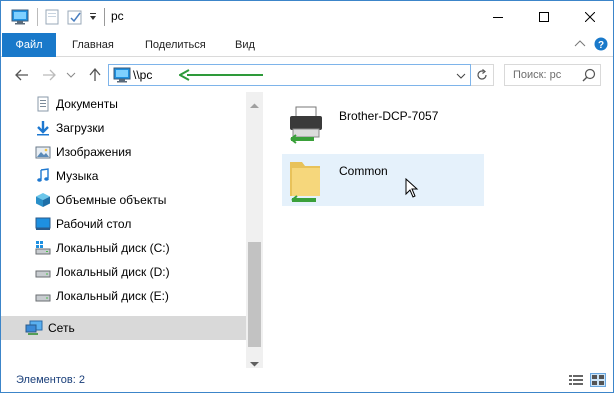 This screenshot has width=614, height=393. What do you see at coordinates (37, 17) in the screenshot?
I see `toolbar-separator` at bounding box center [37, 17].